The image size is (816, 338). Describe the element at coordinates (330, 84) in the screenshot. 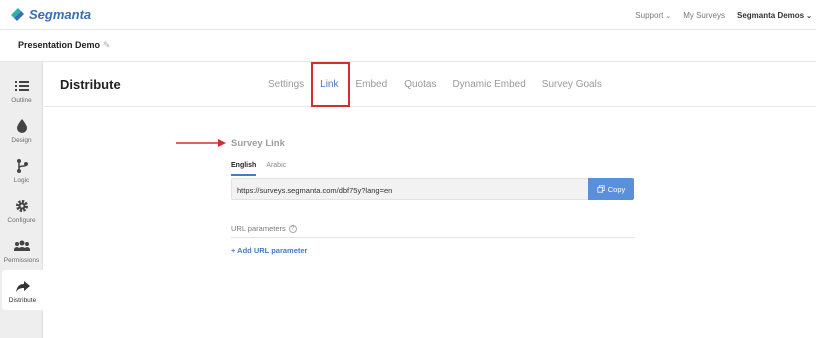

I see `active-tab-highlight` at that location.